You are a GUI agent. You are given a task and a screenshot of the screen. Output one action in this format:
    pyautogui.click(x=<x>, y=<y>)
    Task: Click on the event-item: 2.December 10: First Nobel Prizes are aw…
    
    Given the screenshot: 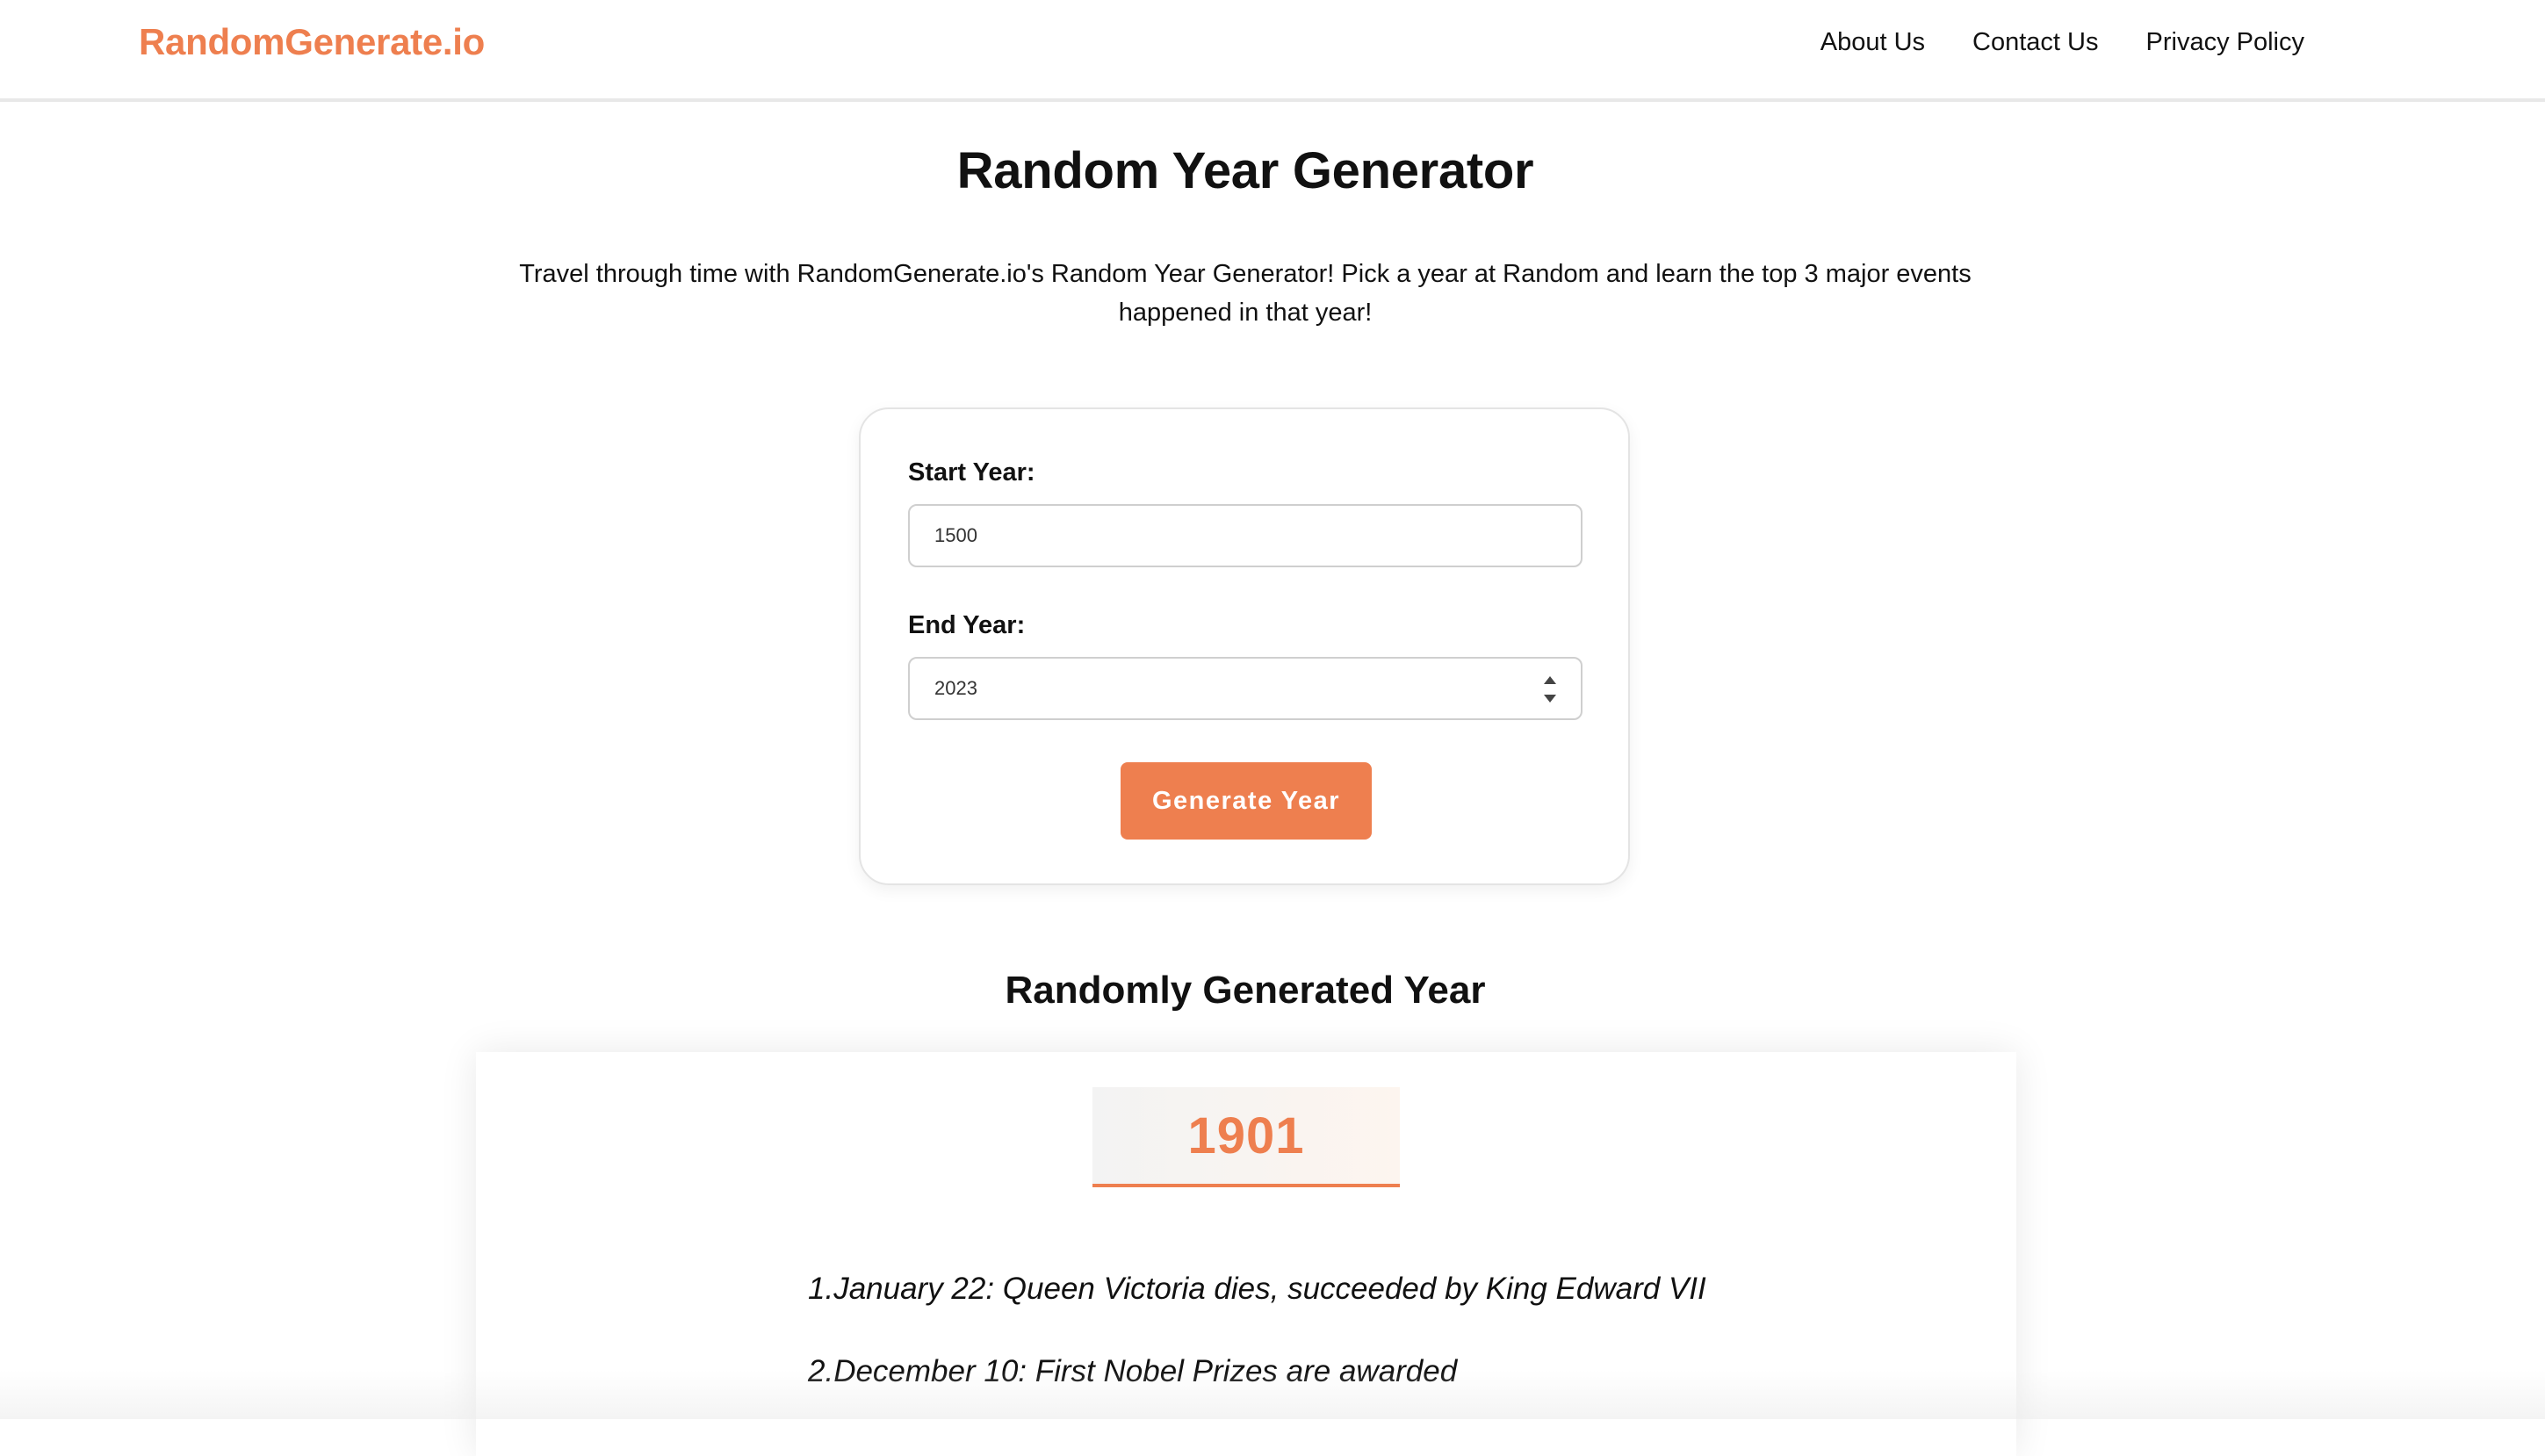 What is the action you would take?
    pyautogui.click(x=1133, y=1371)
    